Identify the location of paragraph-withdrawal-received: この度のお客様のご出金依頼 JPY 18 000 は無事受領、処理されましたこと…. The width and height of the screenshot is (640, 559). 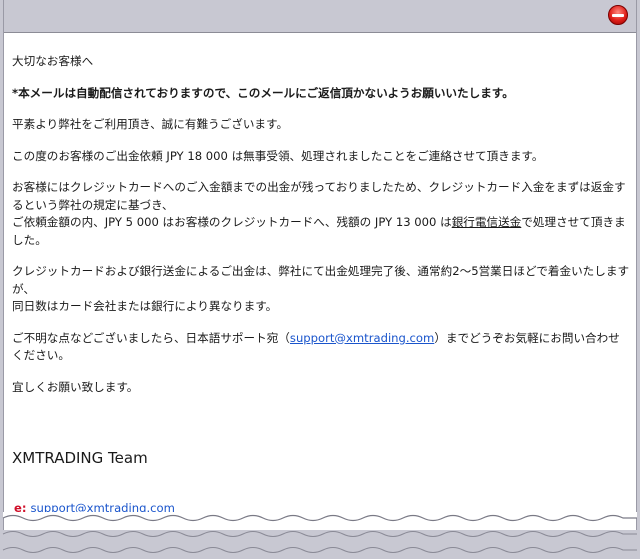
(278, 155).